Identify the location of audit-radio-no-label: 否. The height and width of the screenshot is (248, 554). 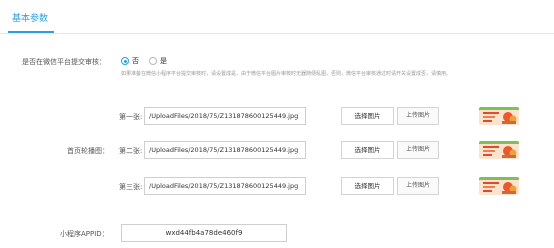
(135, 61).